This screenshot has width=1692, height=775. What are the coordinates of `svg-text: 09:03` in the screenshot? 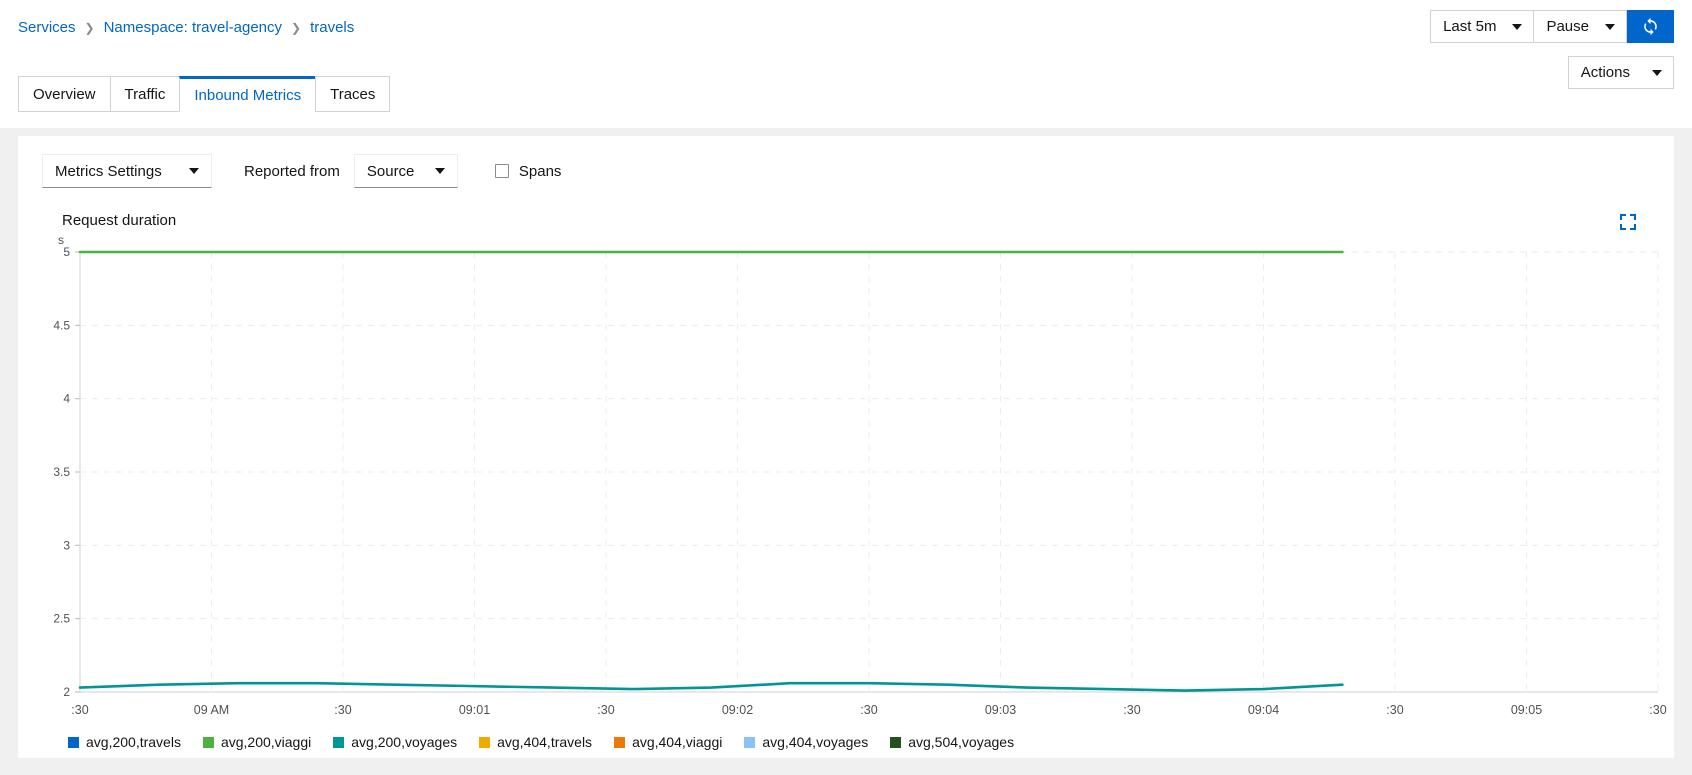 It's located at (1000, 710).